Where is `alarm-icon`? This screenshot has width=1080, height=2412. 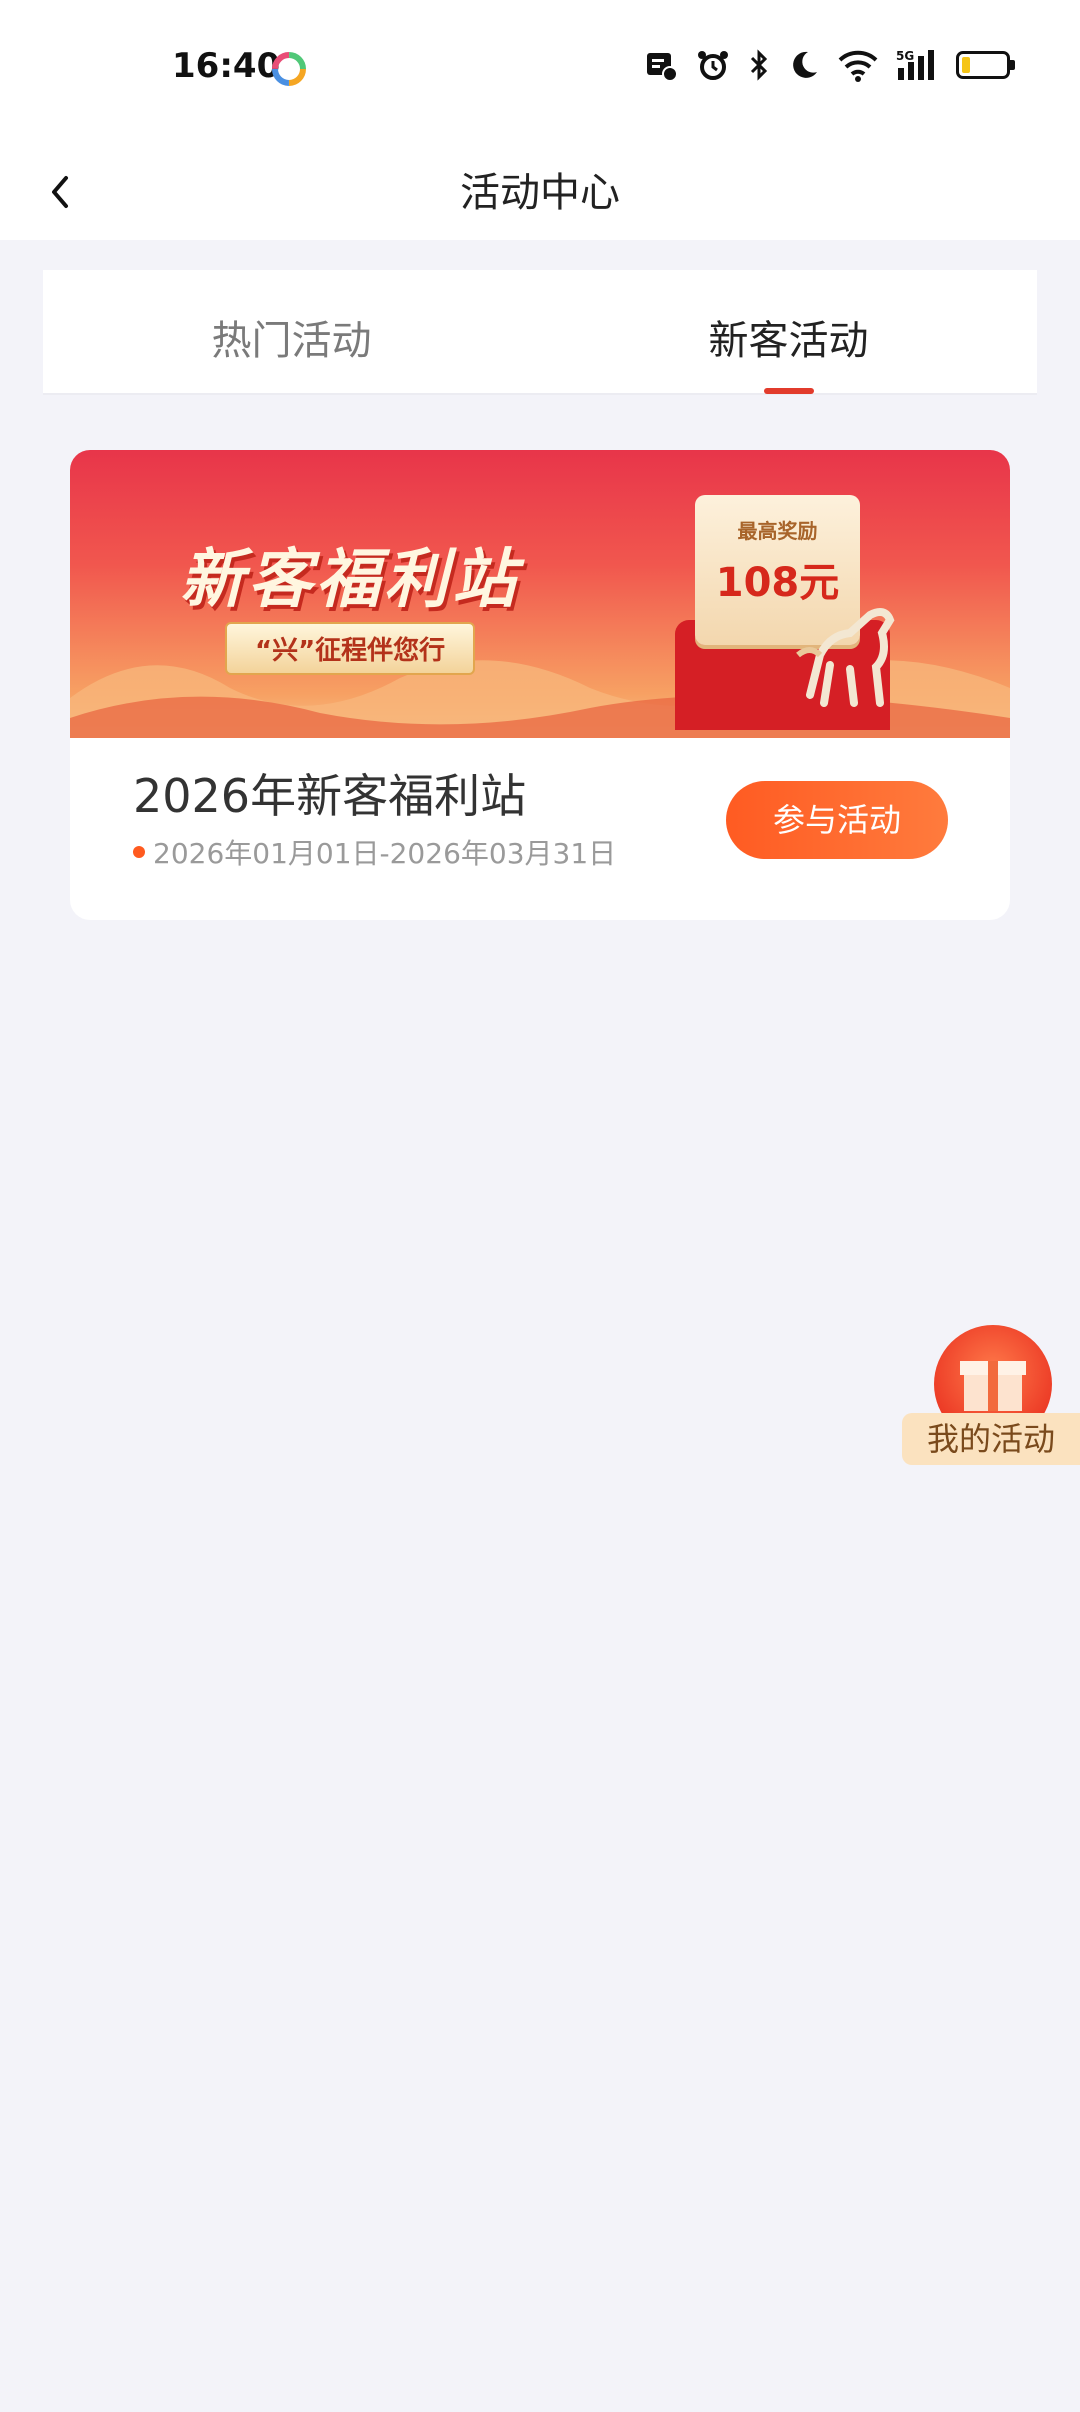 alarm-icon is located at coordinates (713, 65).